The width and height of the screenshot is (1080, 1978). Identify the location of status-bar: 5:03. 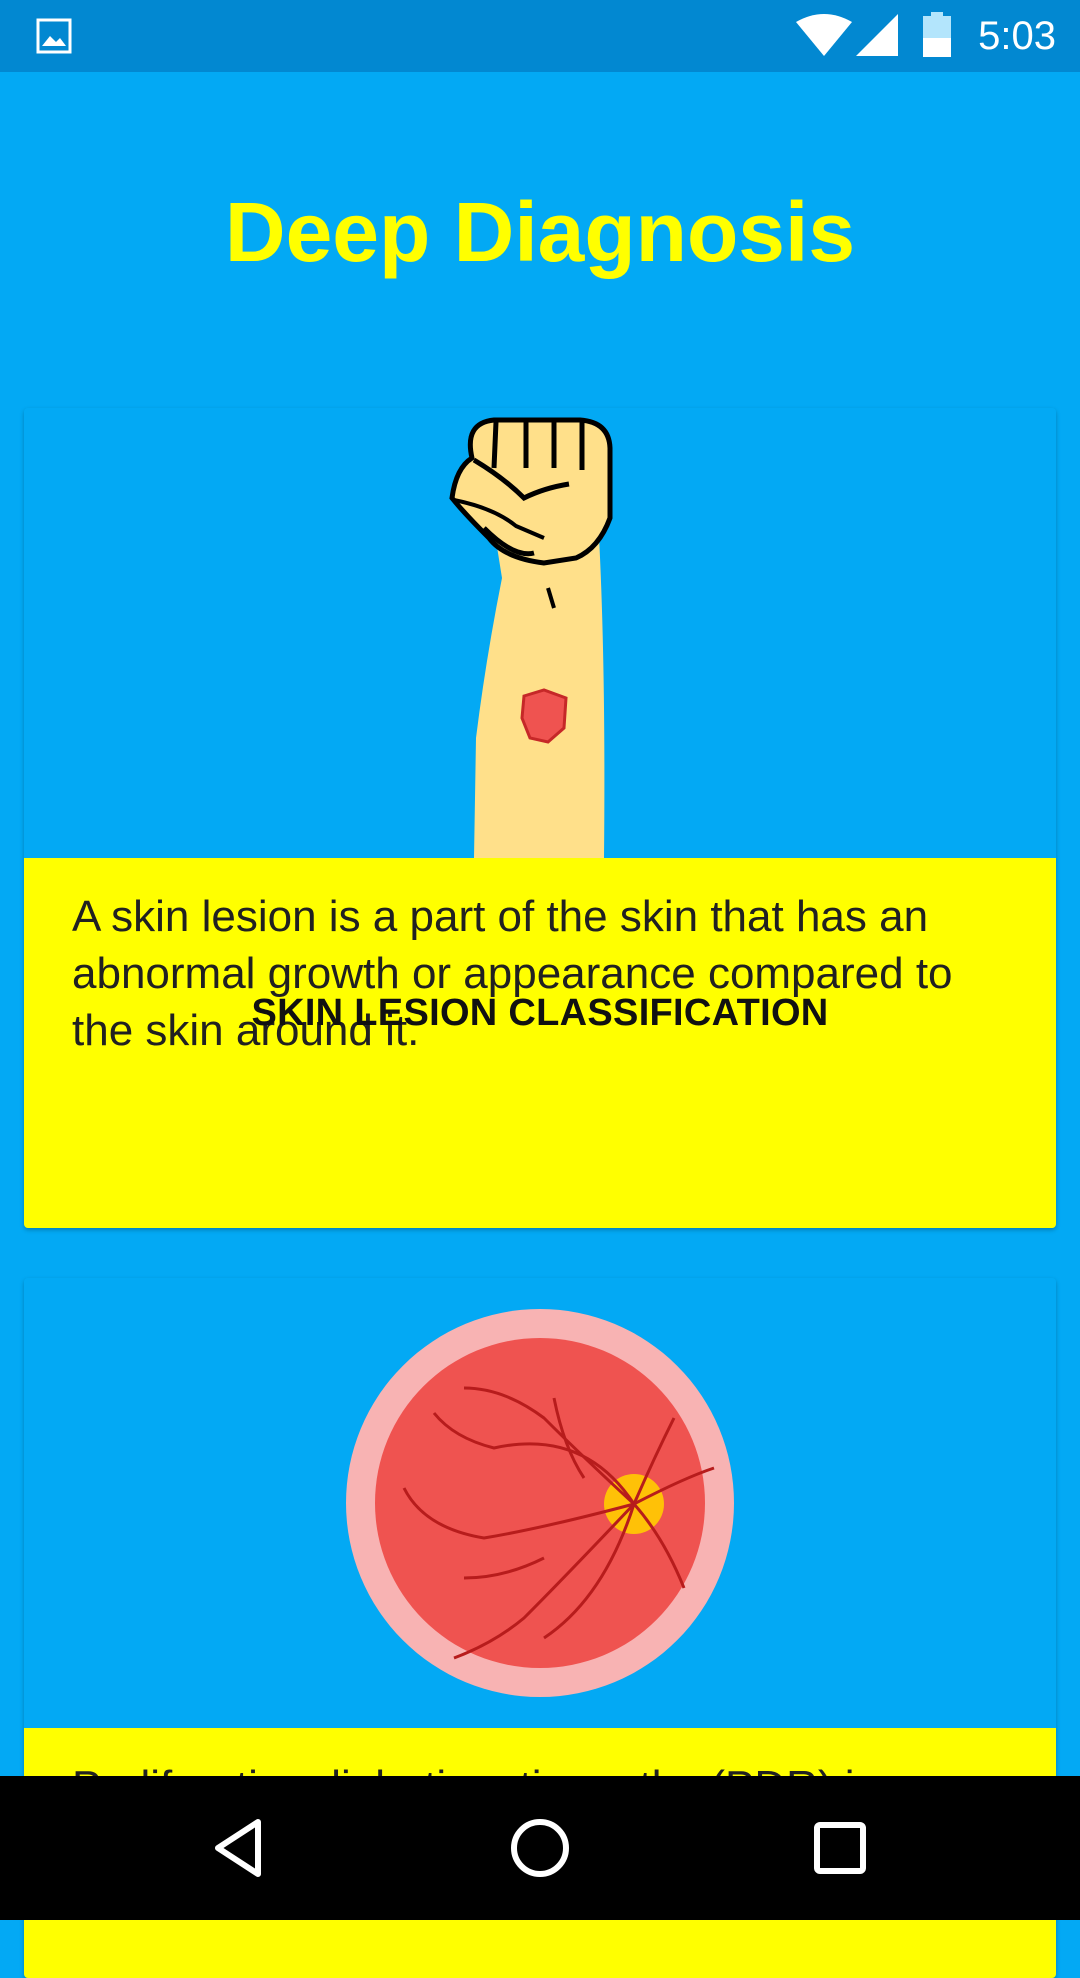
(540, 36).